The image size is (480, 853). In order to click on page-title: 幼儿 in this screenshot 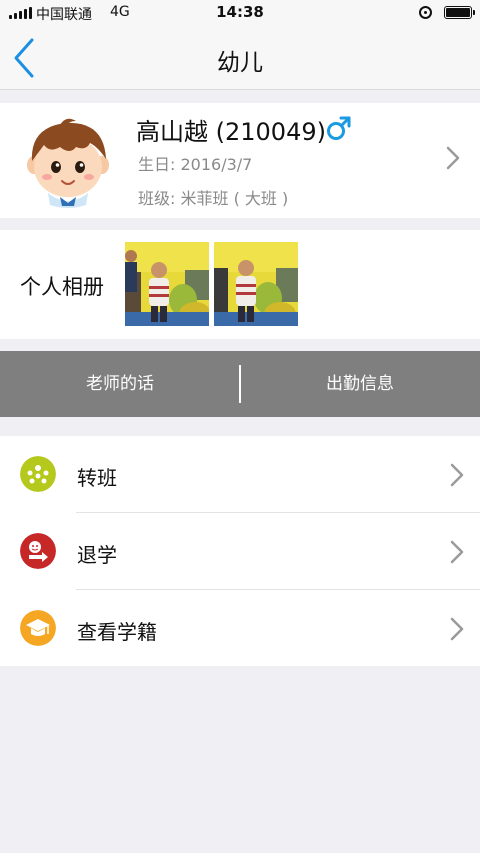, I will do `click(240, 63)`.